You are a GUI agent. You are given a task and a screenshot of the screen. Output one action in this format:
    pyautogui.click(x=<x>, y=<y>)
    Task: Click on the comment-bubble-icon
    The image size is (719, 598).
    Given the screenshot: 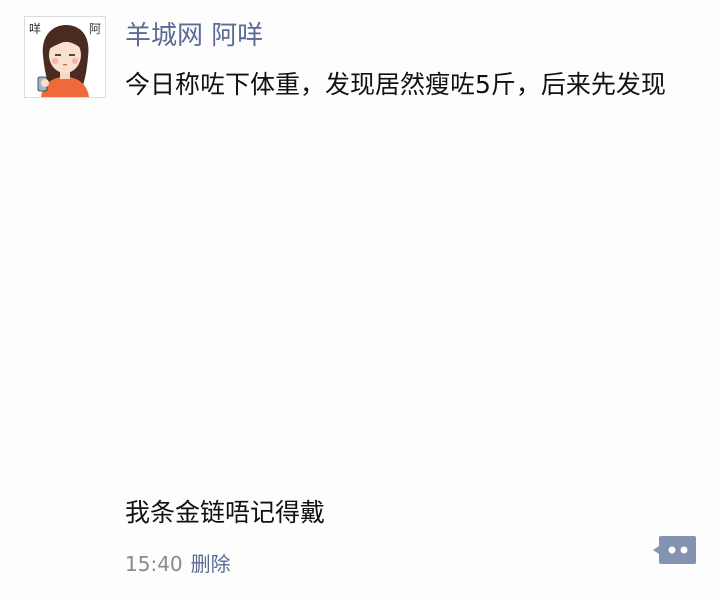 What is the action you would take?
    pyautogui.click(x=674, y=550)
    